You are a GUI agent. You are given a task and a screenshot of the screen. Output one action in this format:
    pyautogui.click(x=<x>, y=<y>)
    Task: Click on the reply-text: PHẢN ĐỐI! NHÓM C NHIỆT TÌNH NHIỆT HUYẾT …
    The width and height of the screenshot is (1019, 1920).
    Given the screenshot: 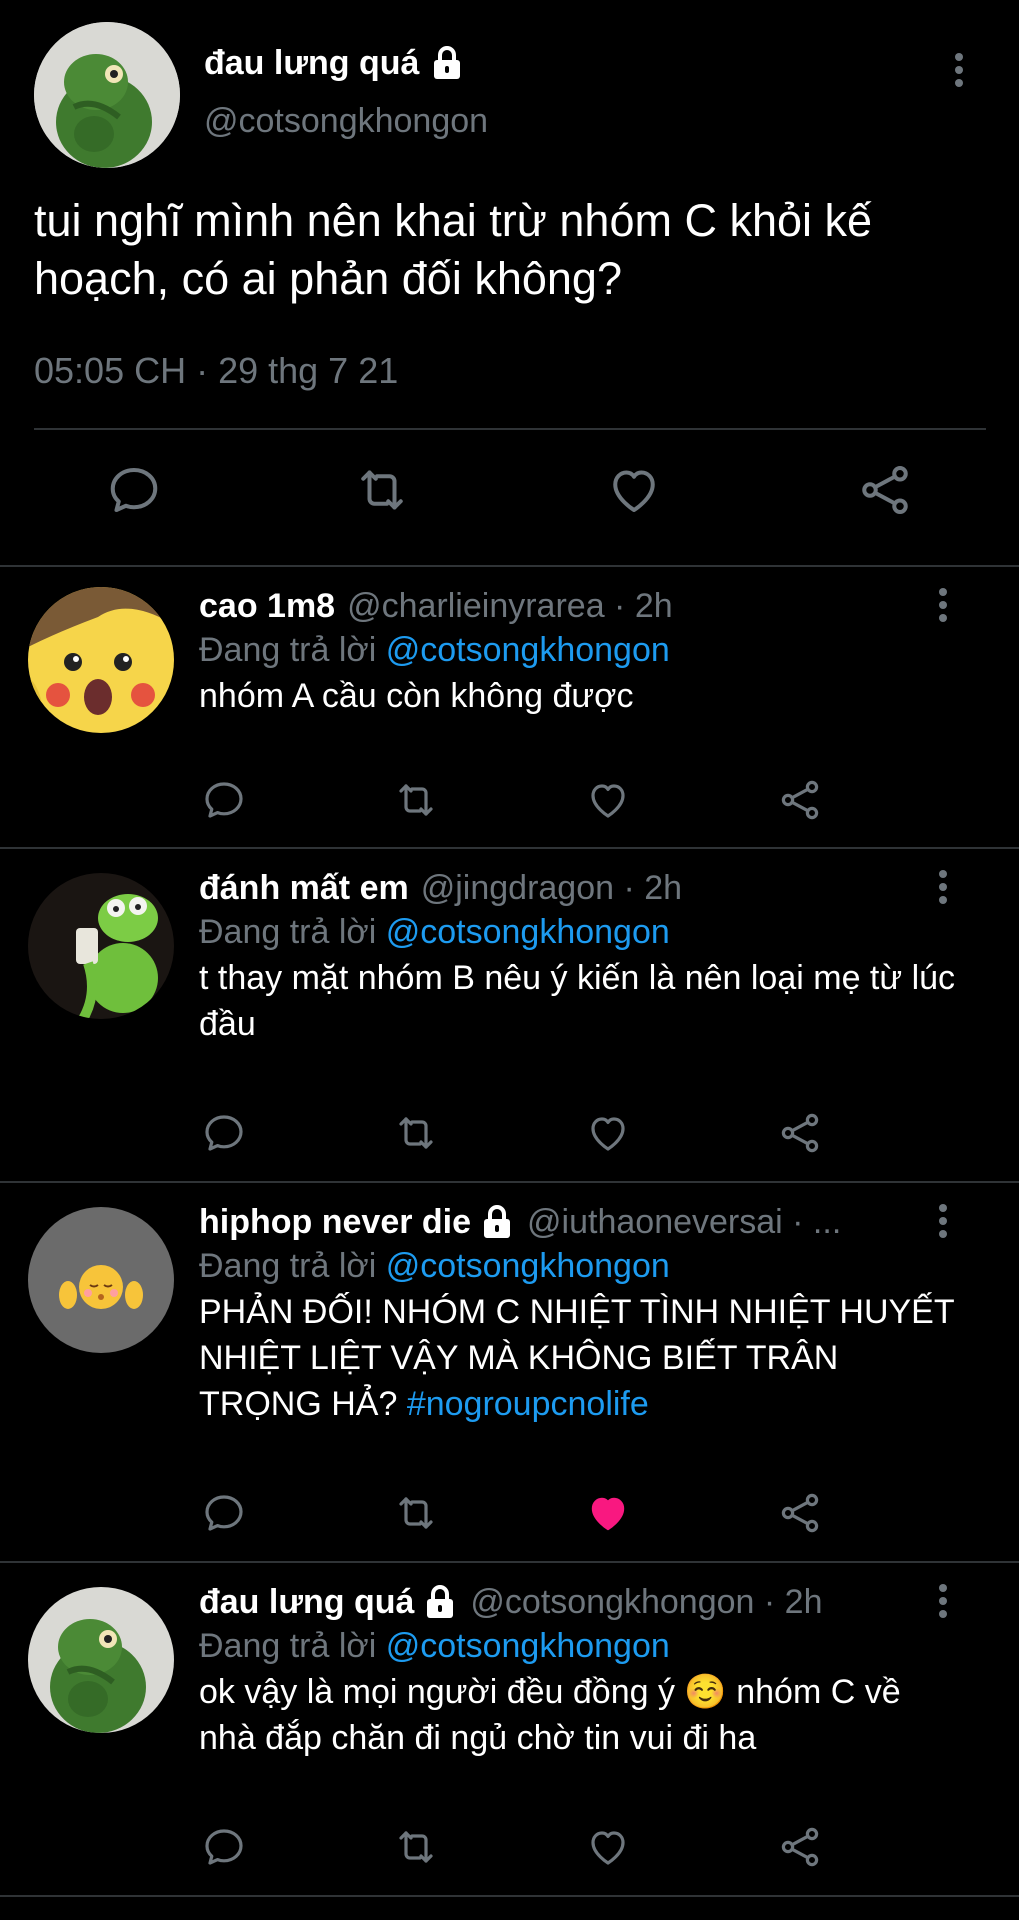 What is the action you would take?
    pyautogui.click(x=579, y=1358)
    